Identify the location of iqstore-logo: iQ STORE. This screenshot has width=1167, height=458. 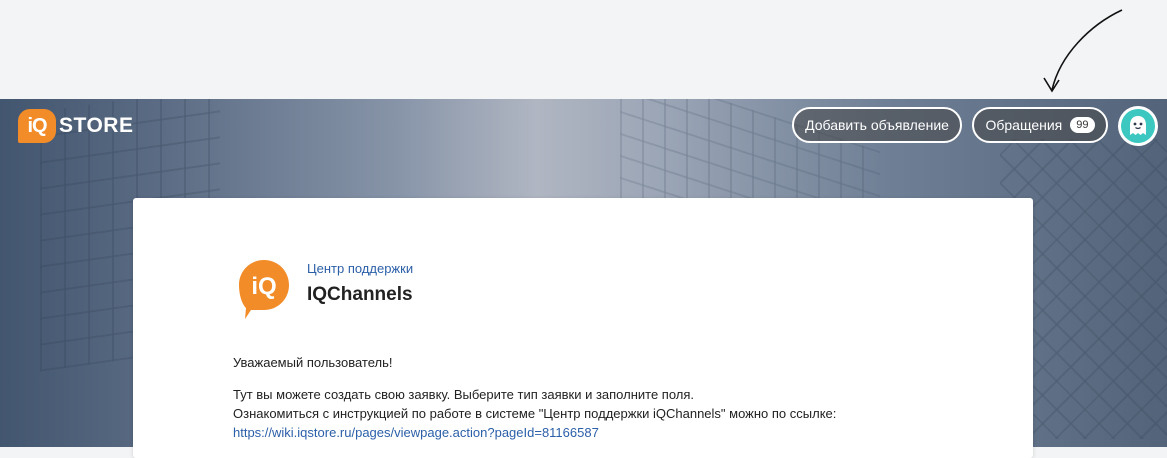
(75, 126).